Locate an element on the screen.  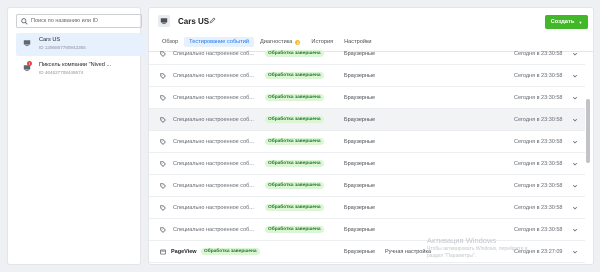
datasource-item-cars-us: Cars US ID 1396867790943365 is located at coordinates (81, 44).